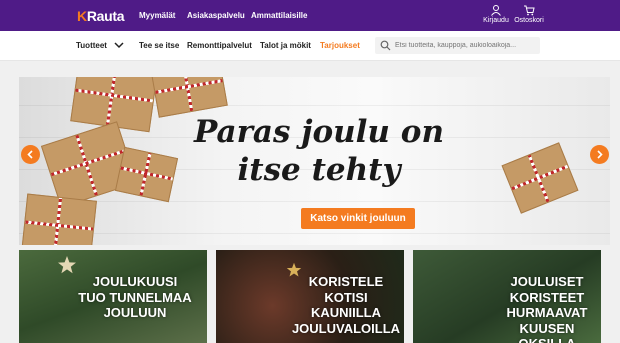  Describe the element at coordinates (496, 10) in the screenshot. I see `user-icon` at that location.